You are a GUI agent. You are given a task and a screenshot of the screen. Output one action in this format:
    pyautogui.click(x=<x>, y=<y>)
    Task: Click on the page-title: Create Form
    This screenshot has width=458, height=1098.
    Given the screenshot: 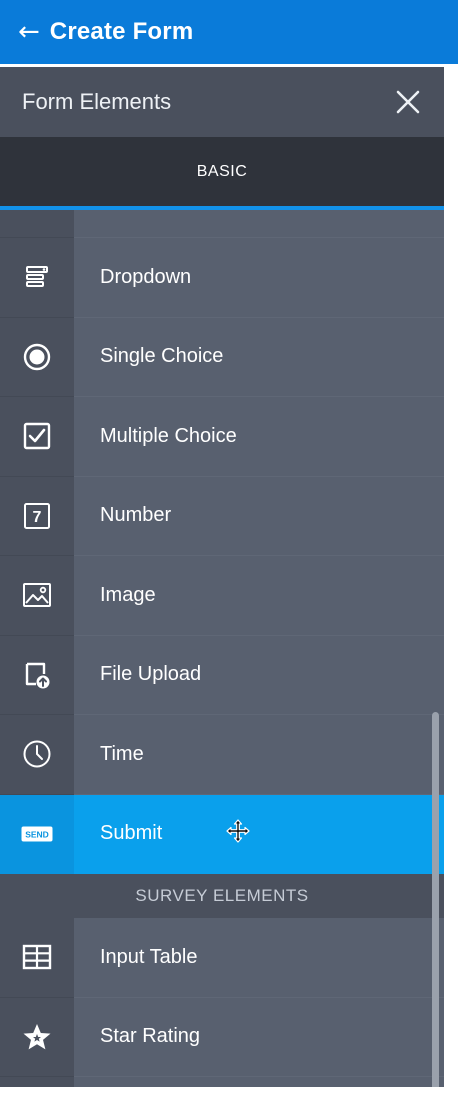 What is the action you would take?
    pyautogui.click(x=121, y=31)
    